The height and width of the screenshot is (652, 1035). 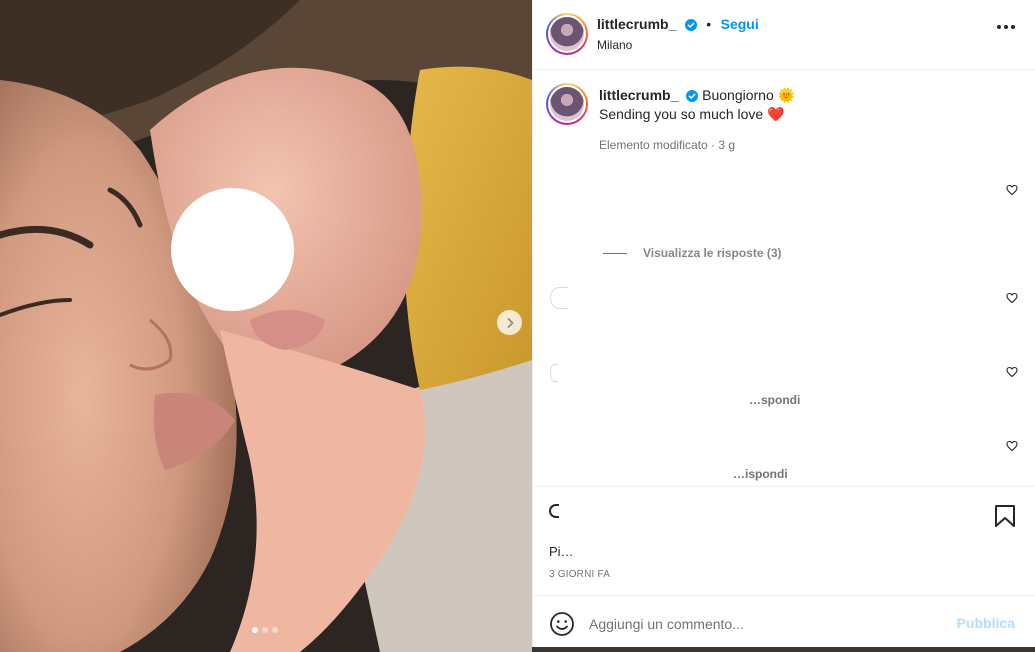 I want to click on post-actions: Pi… 3 GIORNI FA, so click(x=784, y=540).